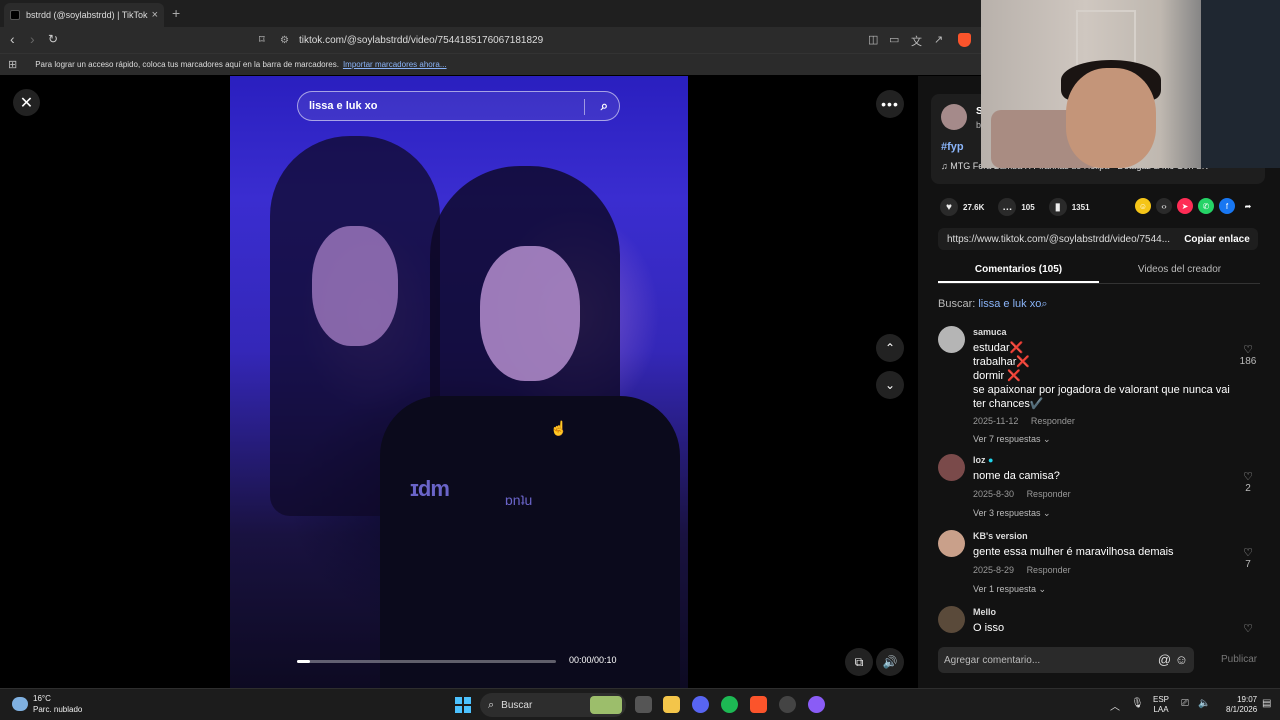  I want to click on previous-video-button: ⌃, so click(890, 348).